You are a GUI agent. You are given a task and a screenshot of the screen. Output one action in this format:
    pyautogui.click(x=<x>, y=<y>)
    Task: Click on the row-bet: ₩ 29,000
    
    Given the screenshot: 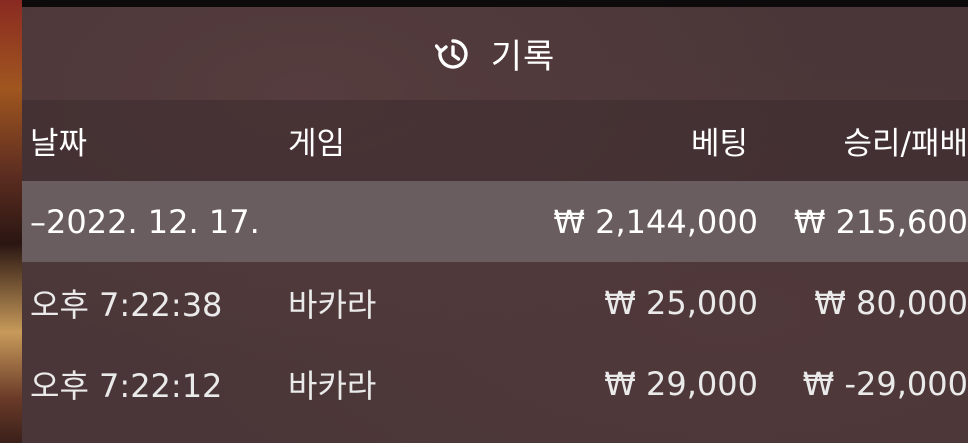 What is the action you would take?
    pyautogui.click(x=681, y=383)
    